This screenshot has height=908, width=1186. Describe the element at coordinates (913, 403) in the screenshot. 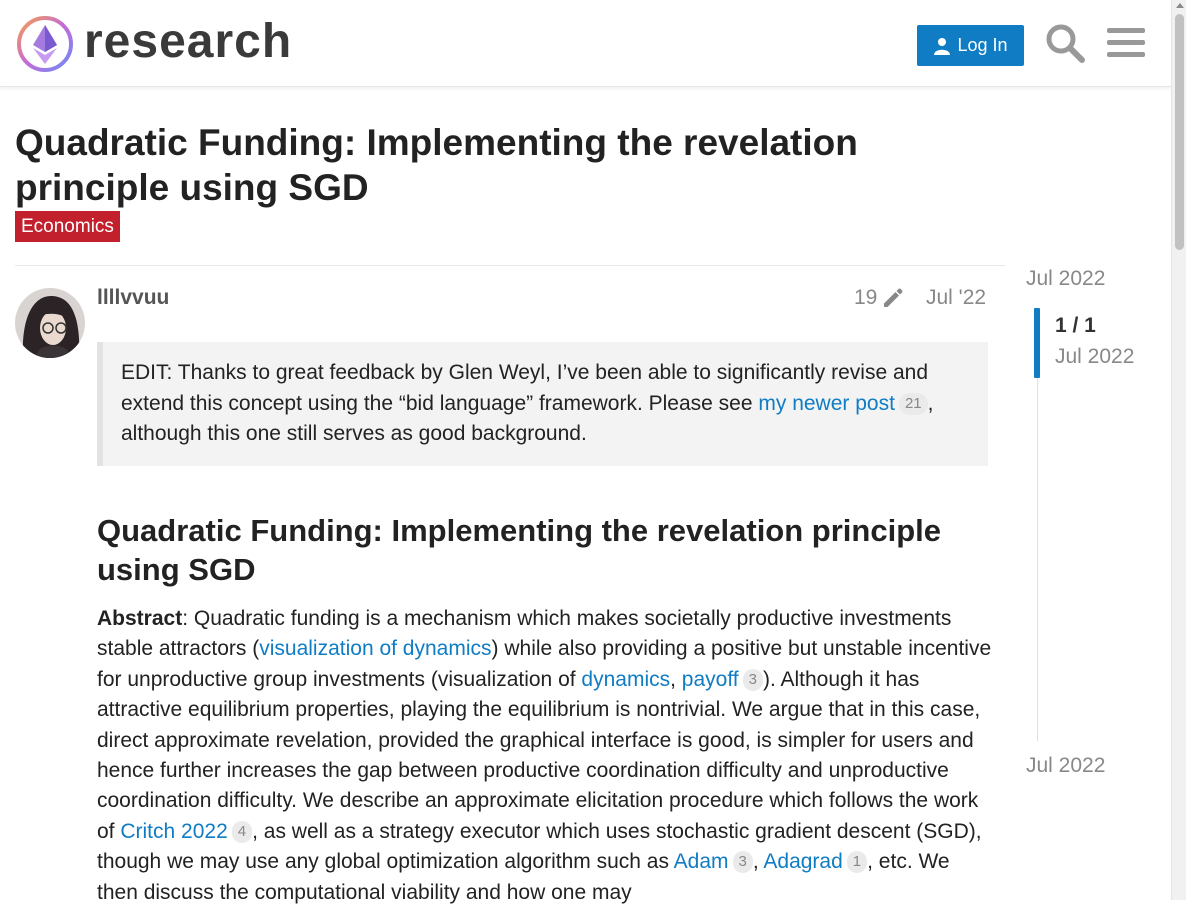

I see `link-click-count: 21` at that location.